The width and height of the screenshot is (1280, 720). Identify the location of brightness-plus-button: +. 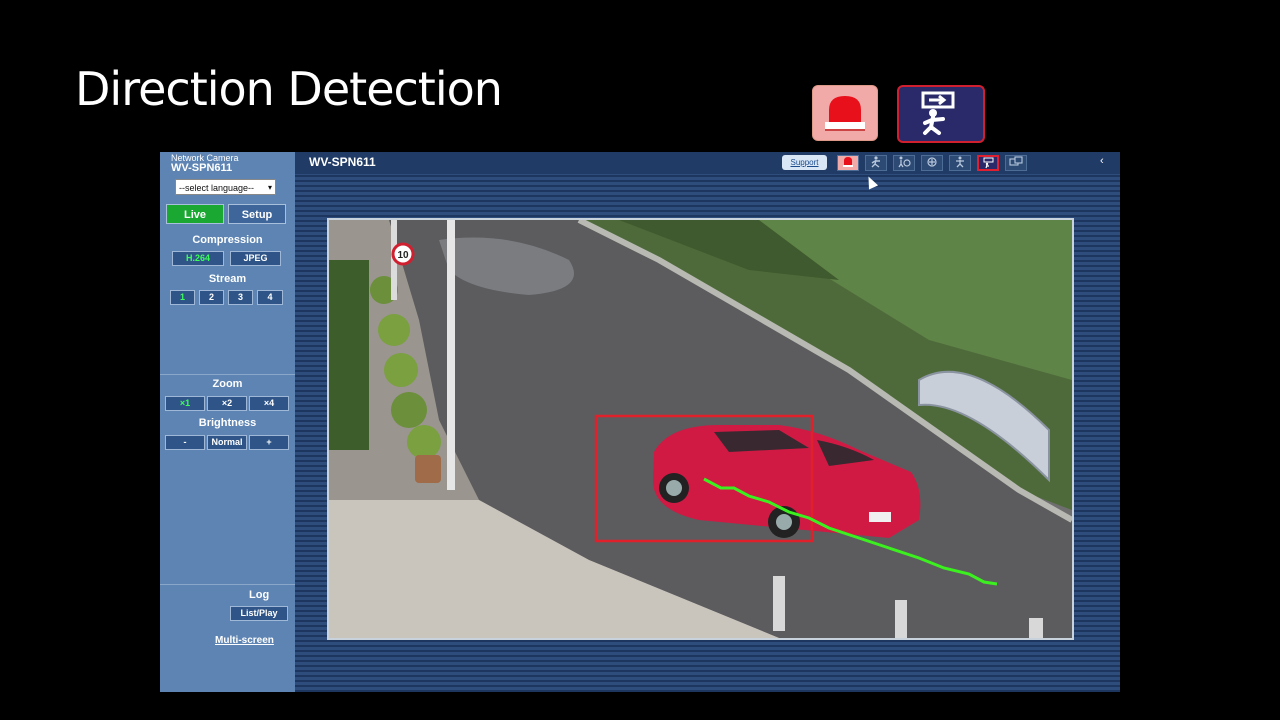
(269, 442).